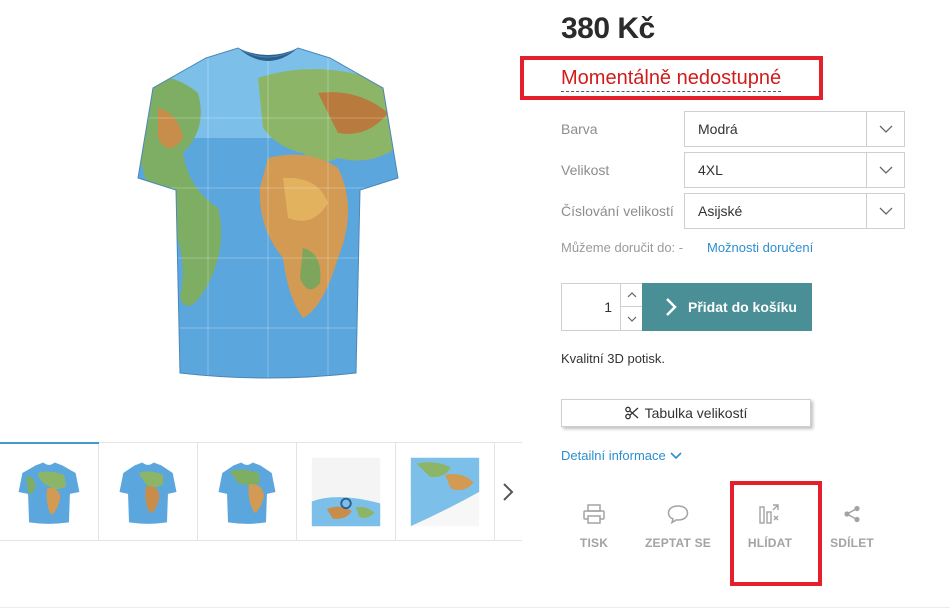 The height and width of the screenshot is (612, 950). What do you see at coordinates (475, 607) in the screenshot?
I see `page-divider` at bounding box center [475, 607].